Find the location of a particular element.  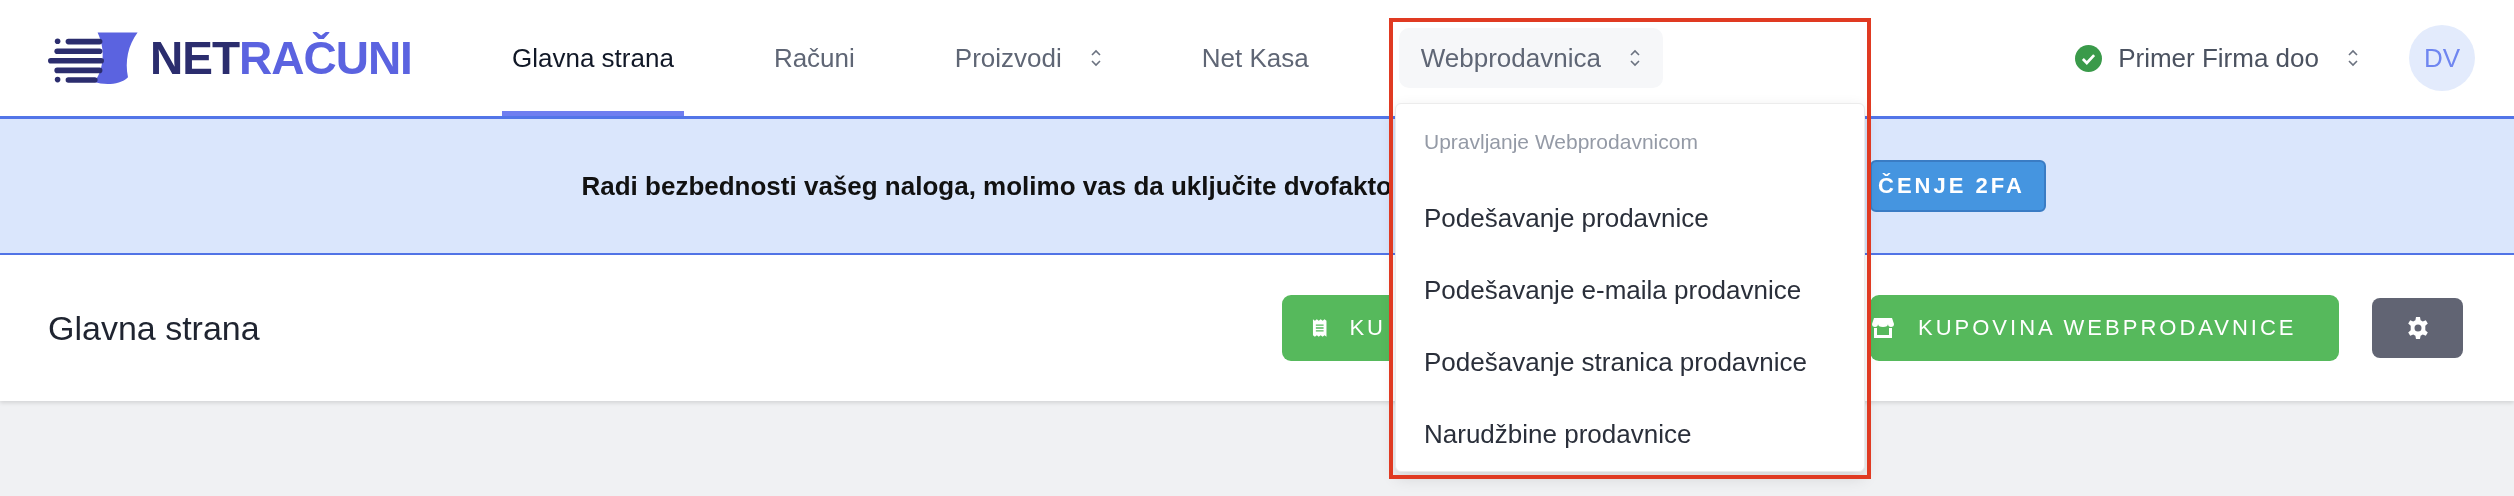

shop-icon is located at coordinates (1883, 328).